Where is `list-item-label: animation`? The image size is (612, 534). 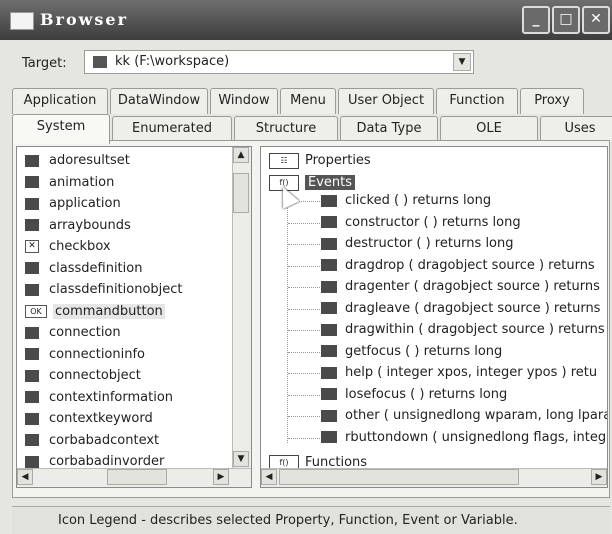
list-item-label: animation is located at coordinates (82, 182).